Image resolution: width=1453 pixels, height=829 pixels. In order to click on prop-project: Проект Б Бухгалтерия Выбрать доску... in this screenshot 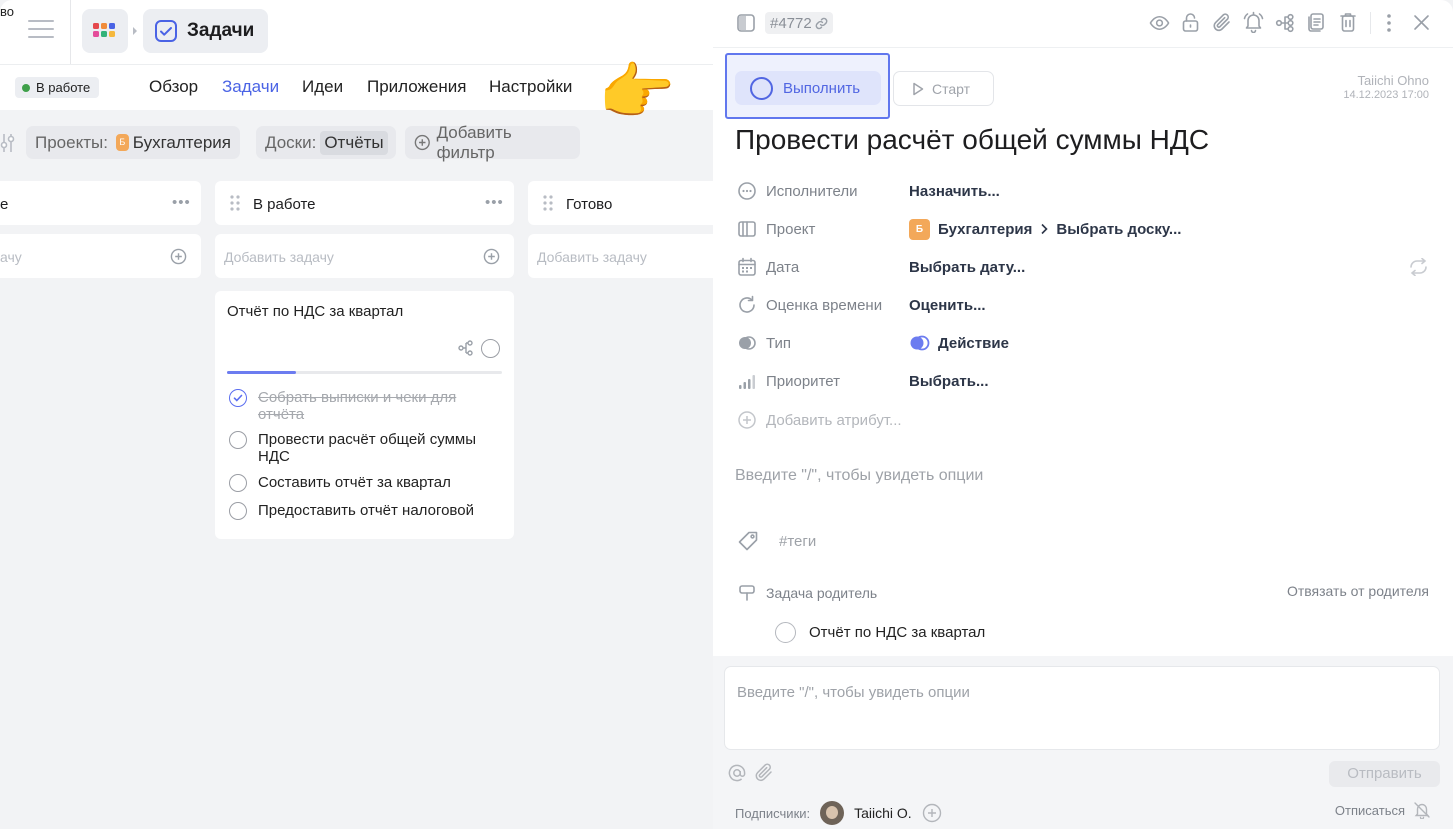, I will do `click(959, 229)`.